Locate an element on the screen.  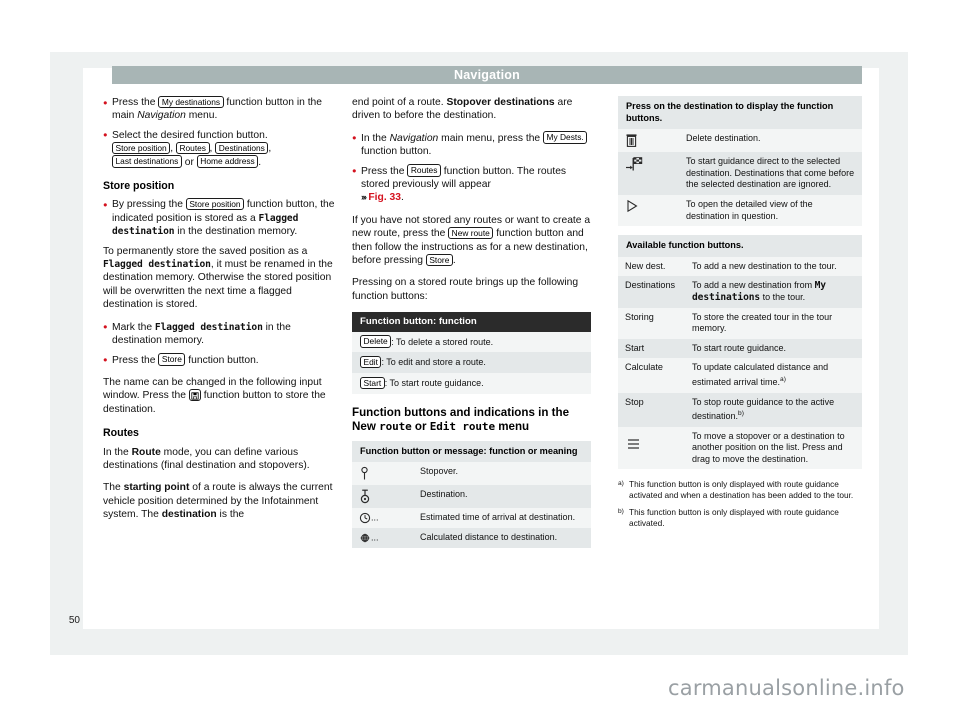
play-triangle-icon is located at coordinates (648, 210).